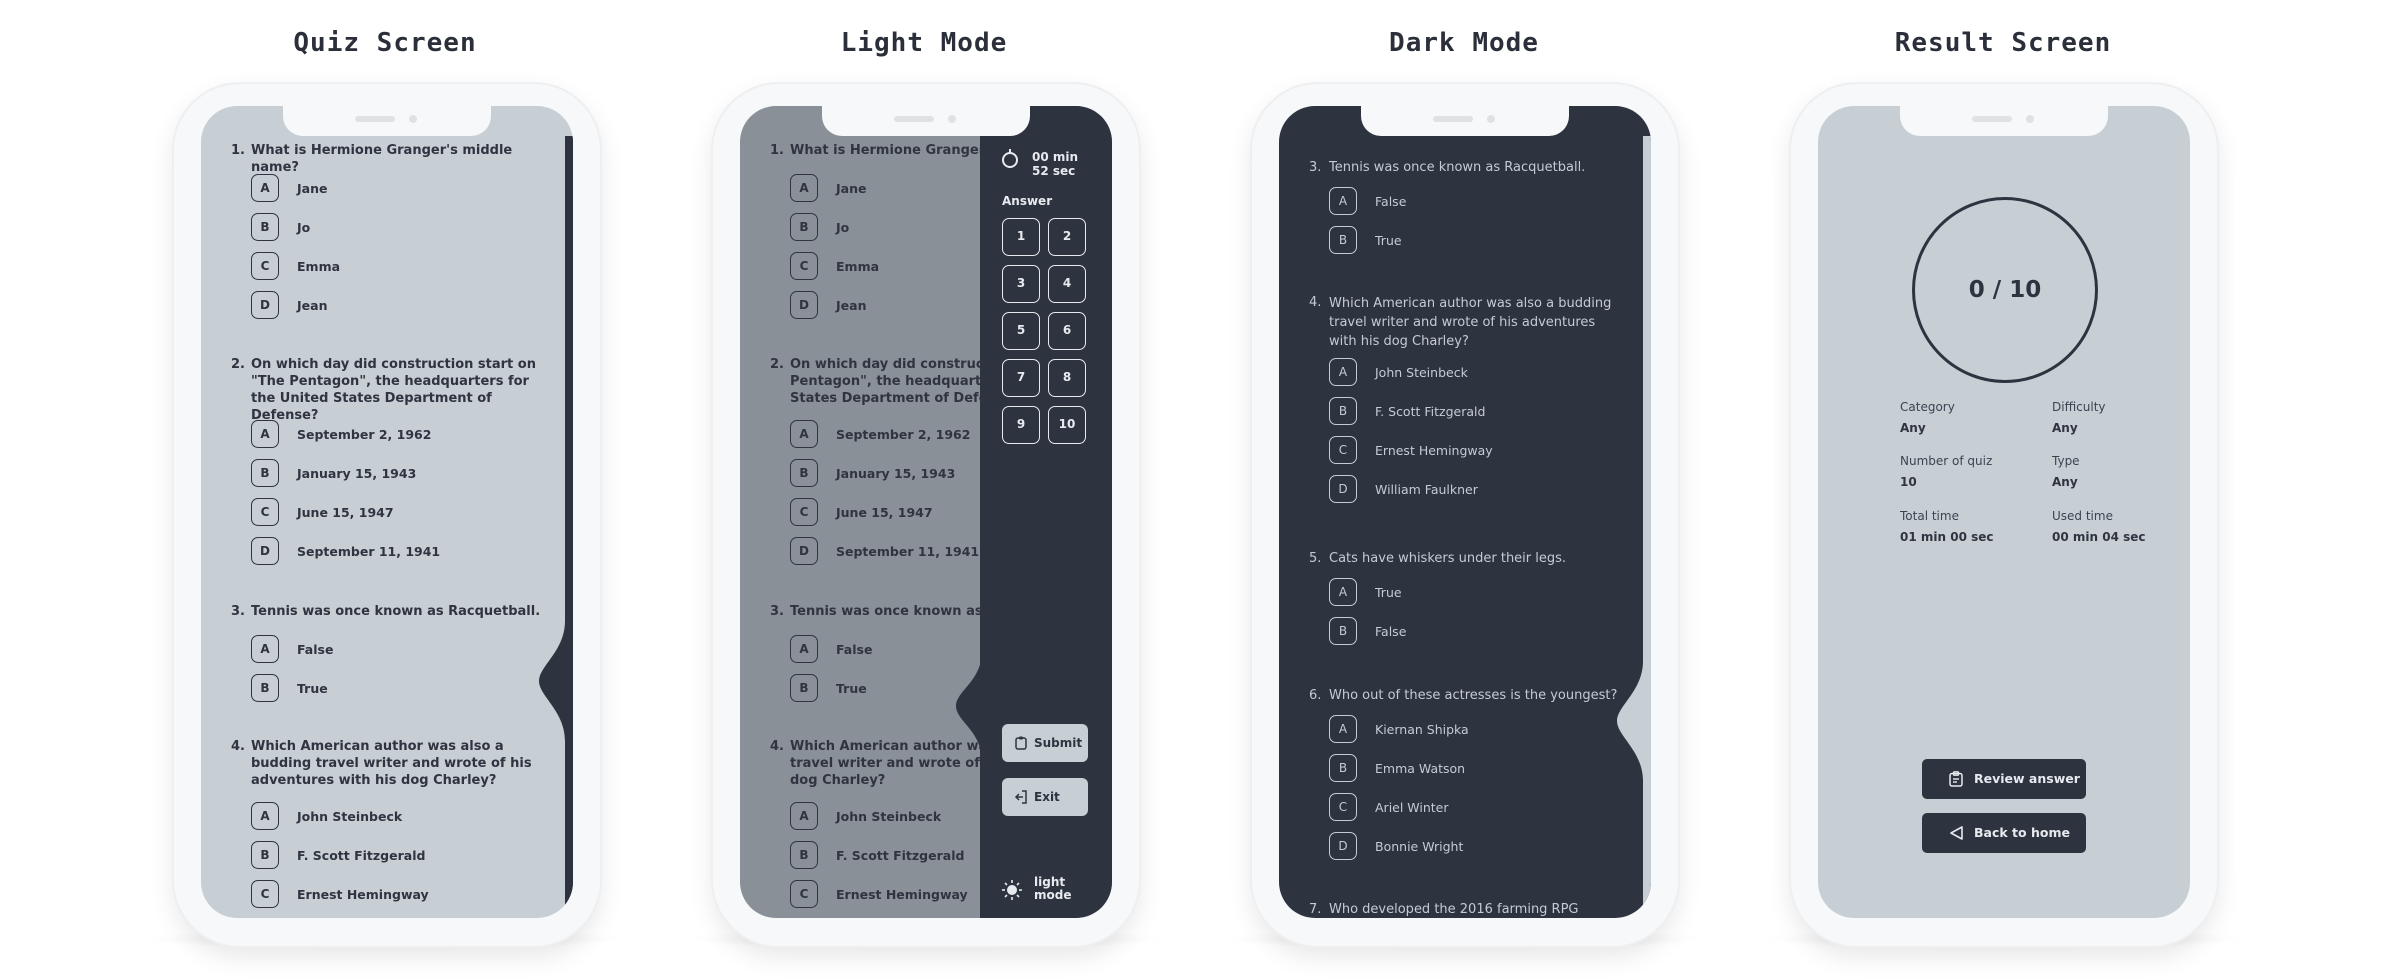  What do you see at coordinates (2065, 428) in the screenshot?
I see `difficulty-value: Any` at bounding box center [2065, 428].